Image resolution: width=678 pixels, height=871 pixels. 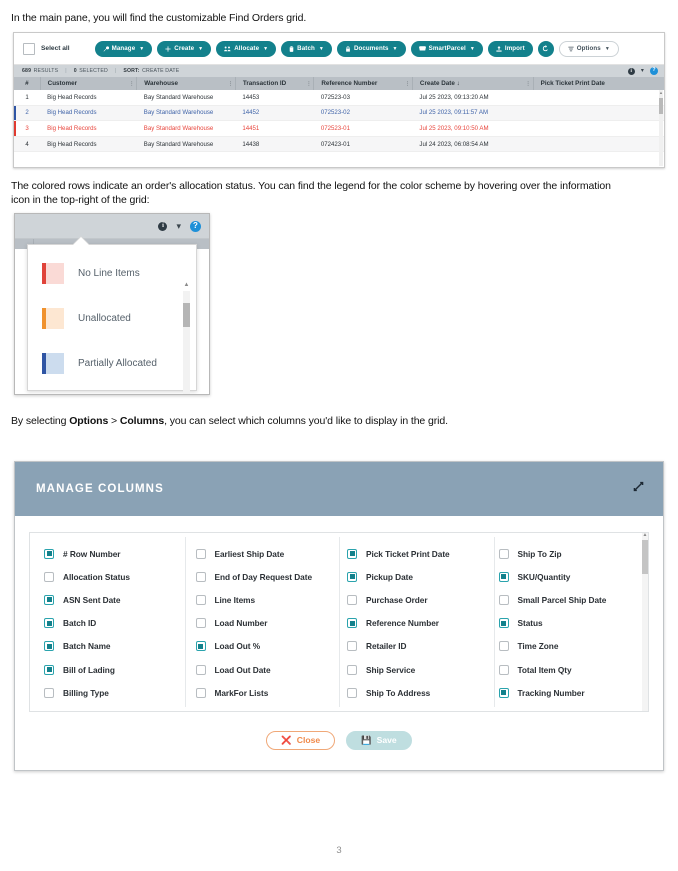 I want to click on column-option-reference-number: Reference Number, so click(x=415, y=623).